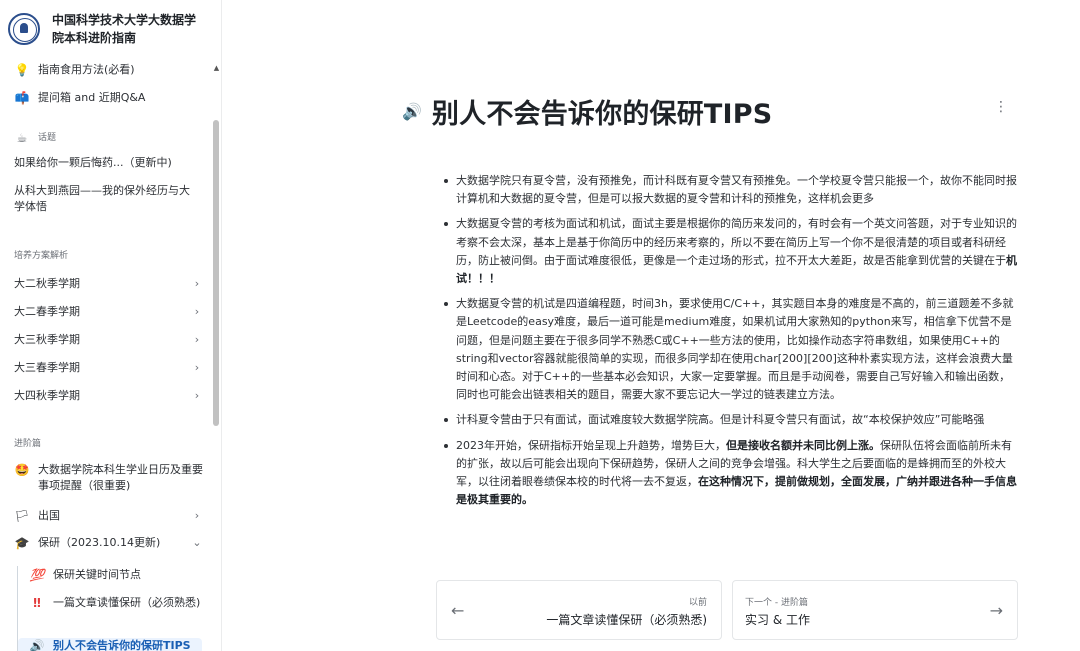 The width and height of the screenshot is (1080, 651). I want to click on prev-page-title: 一篇文章读懂保研（必须熟悉), so click(626, 620).